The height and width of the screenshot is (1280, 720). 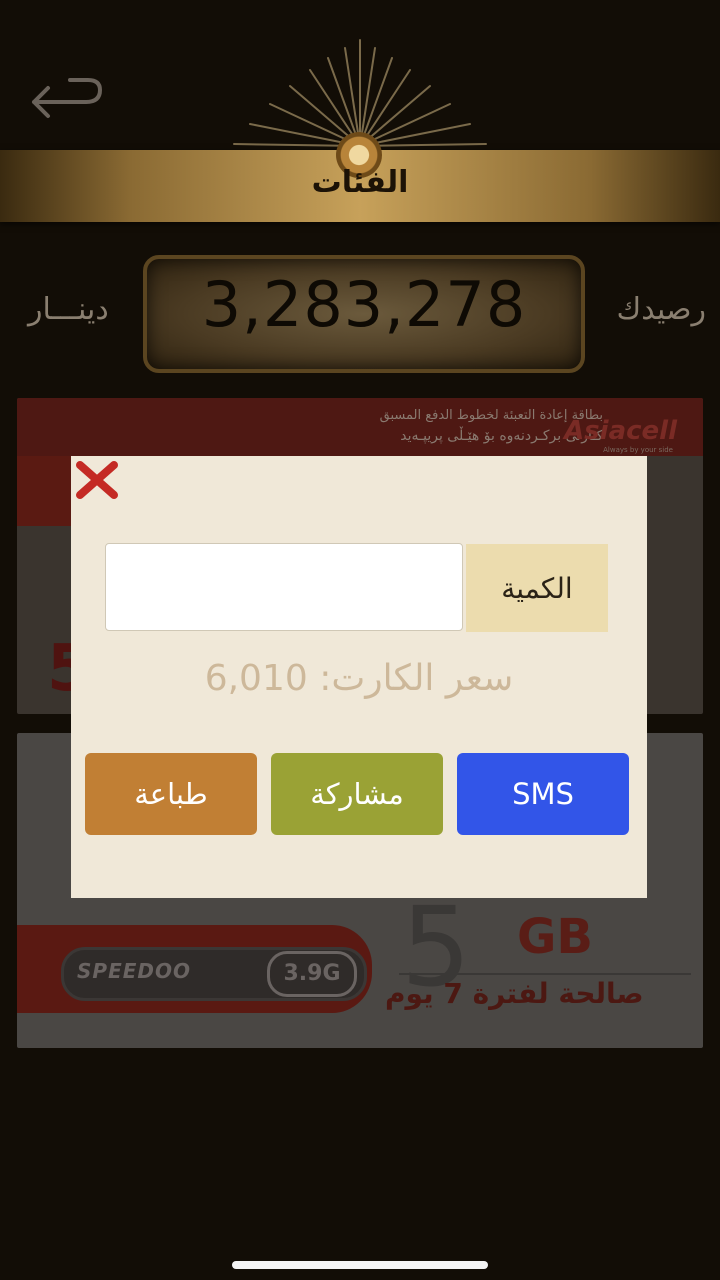 What do you see at coordinates (68, 309) in the screenshot?
I see `currency-label: دينـــار` at bounding box center [68, 309].